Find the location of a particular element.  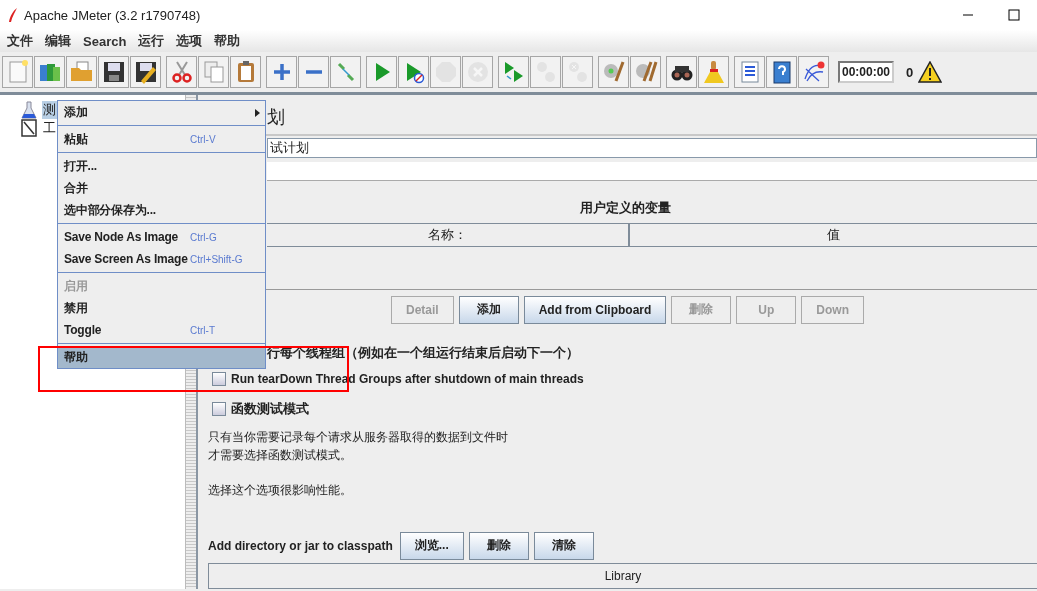

menu-item: 选项 is located at coordinates (189, 41).